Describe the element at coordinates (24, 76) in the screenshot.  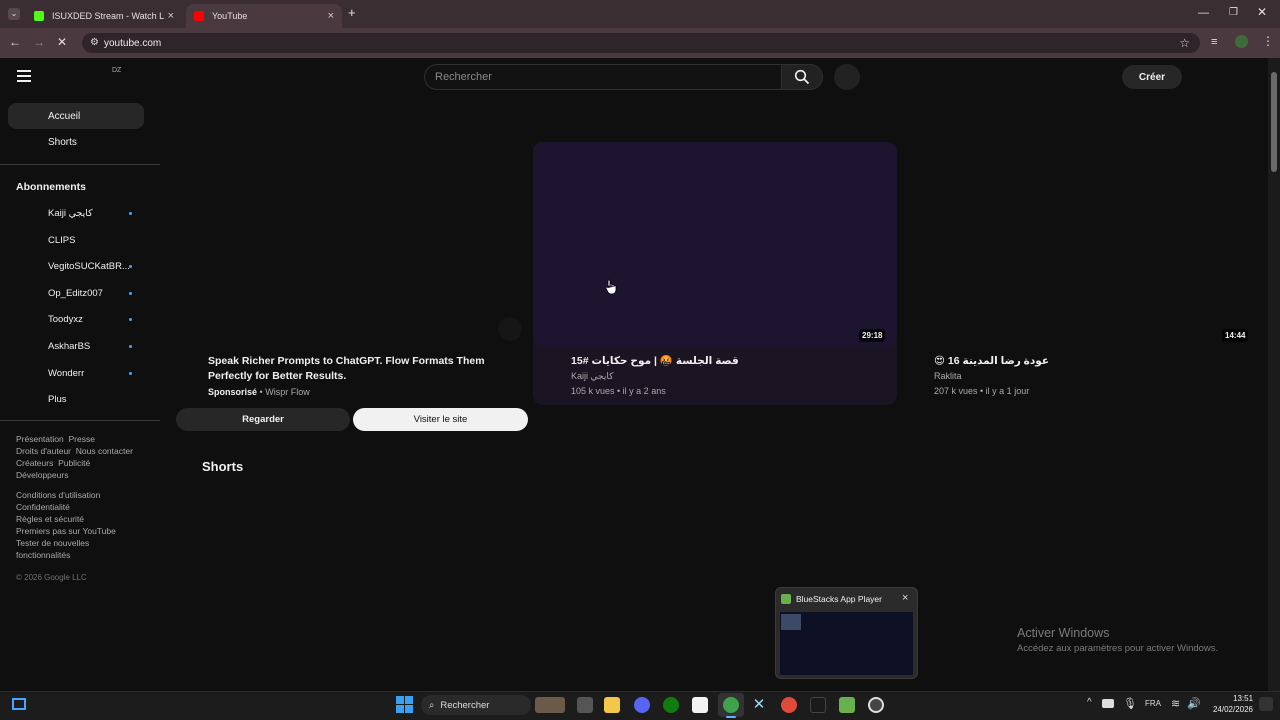
I see `hamburger-menu-icon` at that location.